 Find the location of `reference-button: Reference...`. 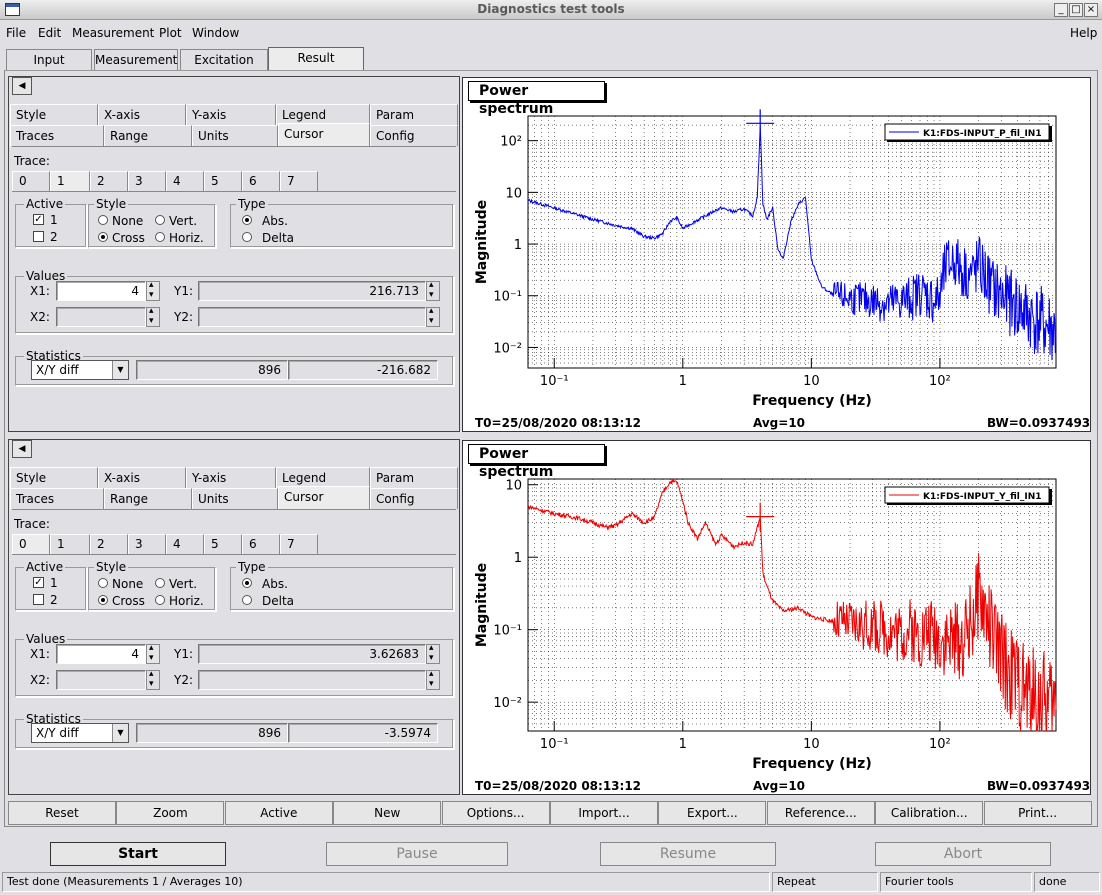

reference-button: Reference... is located at coordinates (820, 813).